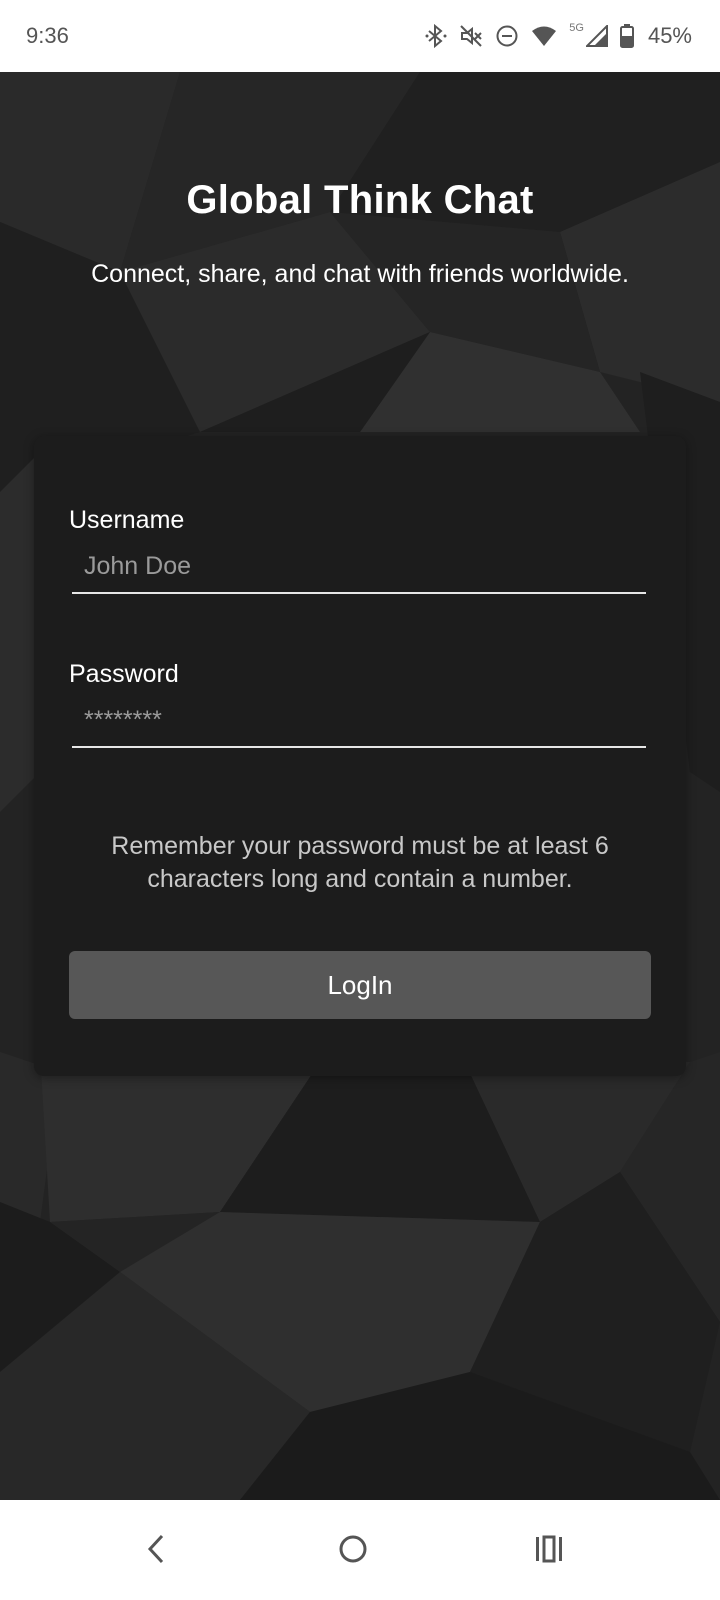  Describe the element at coordinates (124, 674) in the screenshot. I see `password-label: Password` at that location.